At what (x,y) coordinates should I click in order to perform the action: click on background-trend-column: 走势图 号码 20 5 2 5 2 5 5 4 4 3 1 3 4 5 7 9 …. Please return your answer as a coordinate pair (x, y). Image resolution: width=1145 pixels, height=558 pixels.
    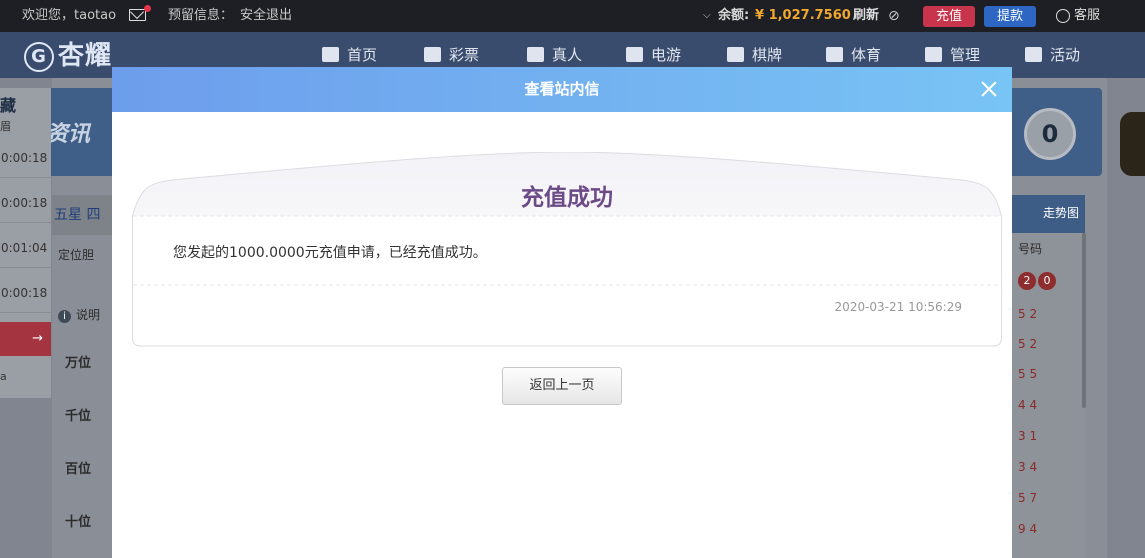
    Looking at the image, I should click on (1048, 376).